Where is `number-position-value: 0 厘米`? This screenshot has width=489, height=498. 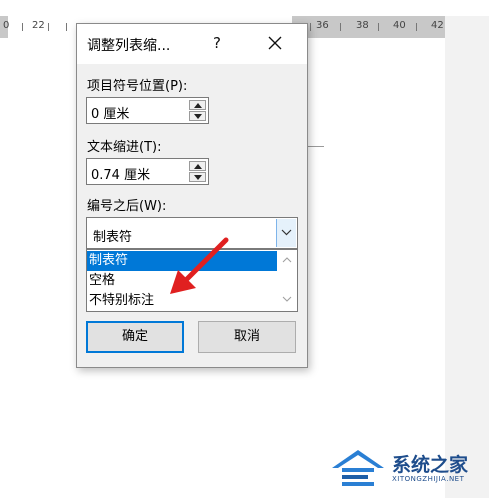 number-position-value: 0 厘米 is located at coordinates (110, 112).